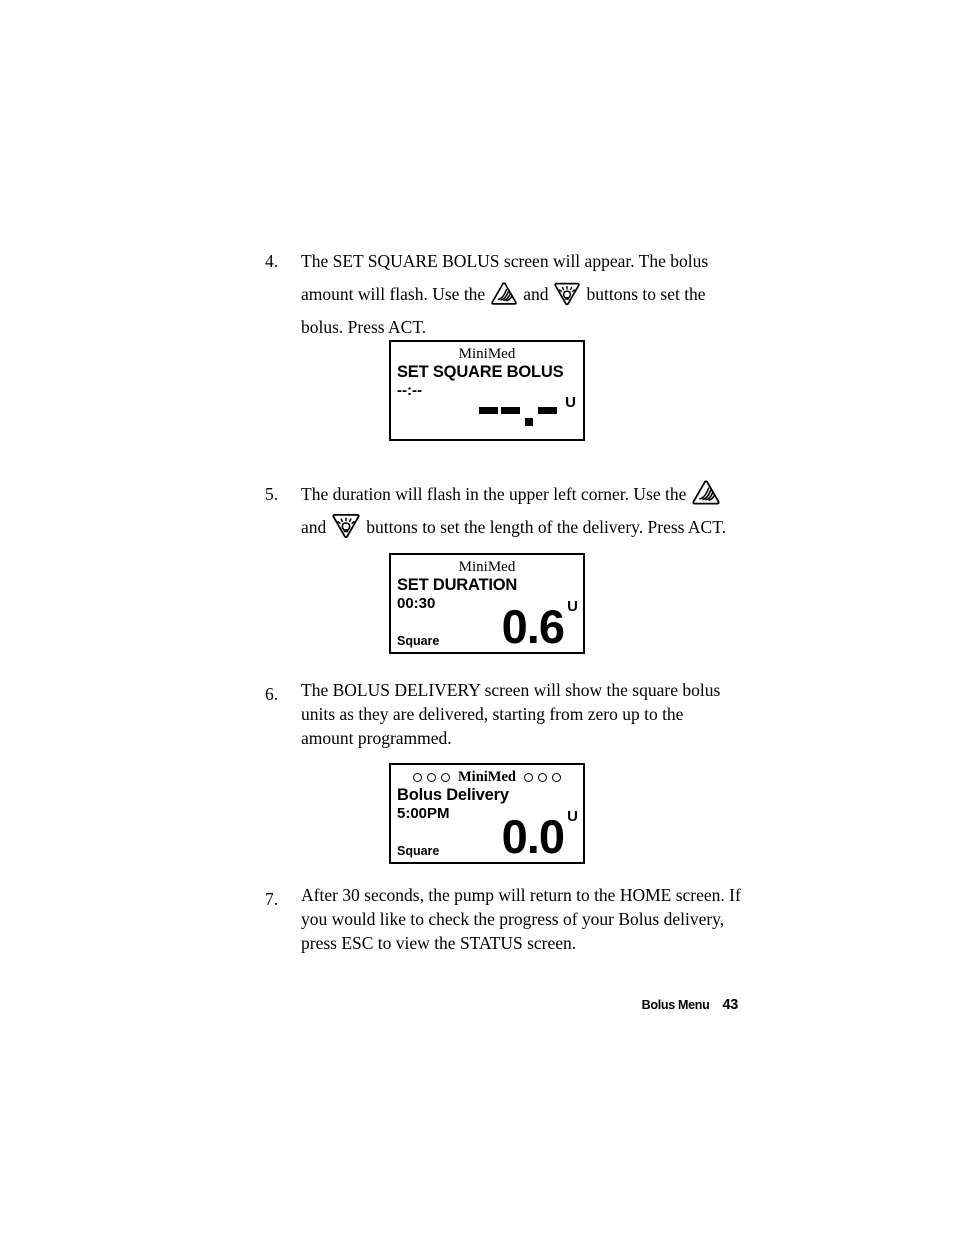 This screenshot has width=954, height=1235. What do you see at coordinates (480, 372) in the screenshot?
I see `pump-screen-title: SET SQUARE BOLUS` at bounding box center [480, 372].